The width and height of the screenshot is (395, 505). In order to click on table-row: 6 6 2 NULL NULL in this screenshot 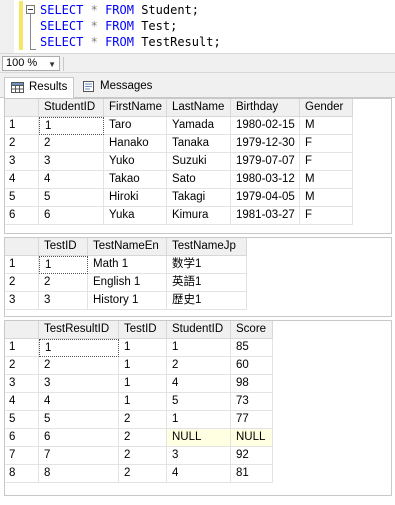, I will do `click(198, 438)`.